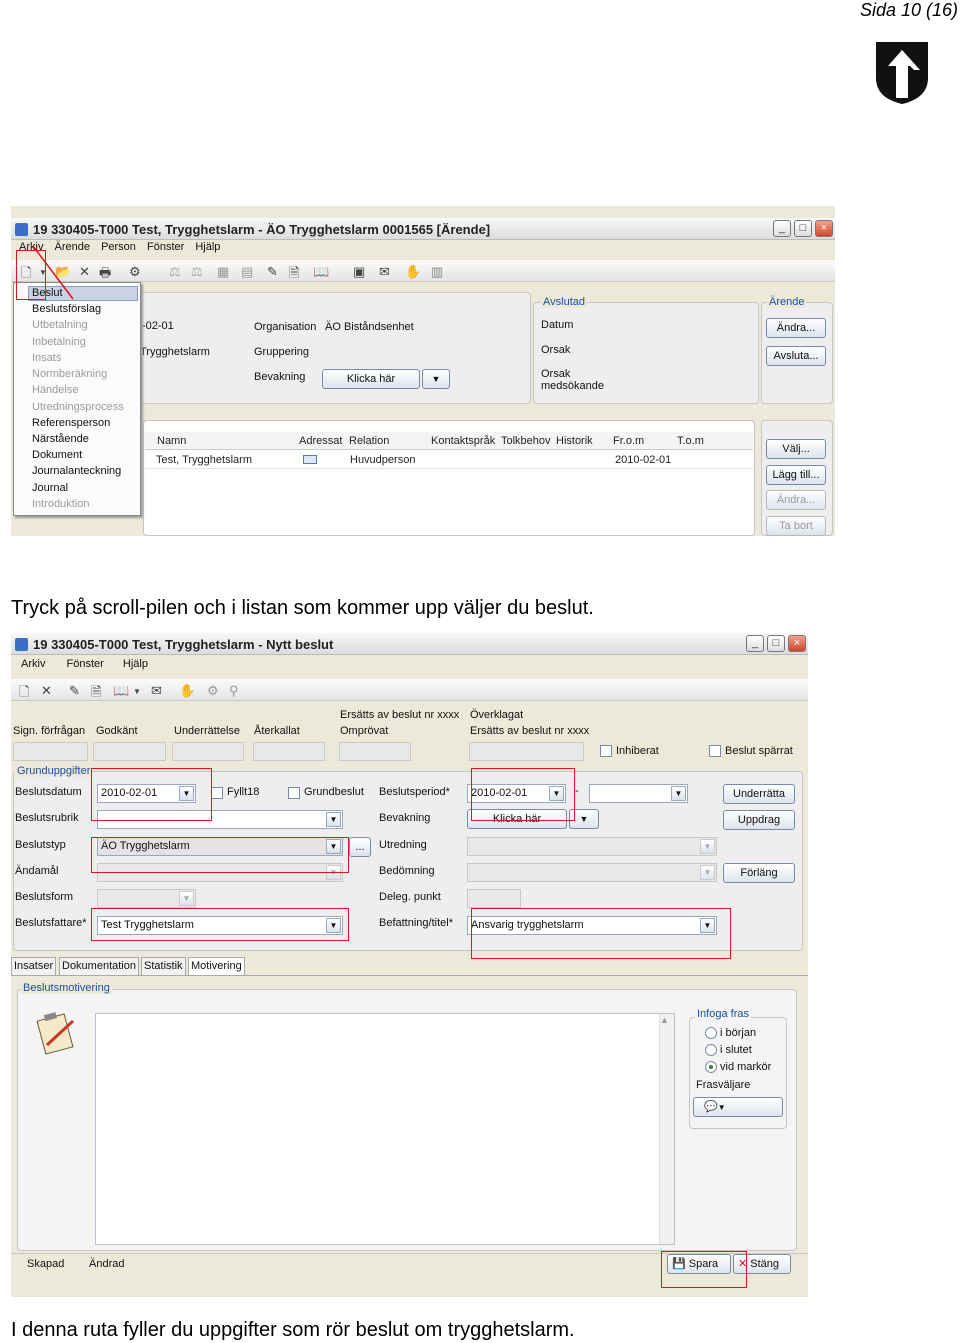 This screenshot has width=960, height=1343. What do you see at coordinates (247, 272) in the screenshot?
I see `list-icon: ▤` at bounding box center [247, 272].